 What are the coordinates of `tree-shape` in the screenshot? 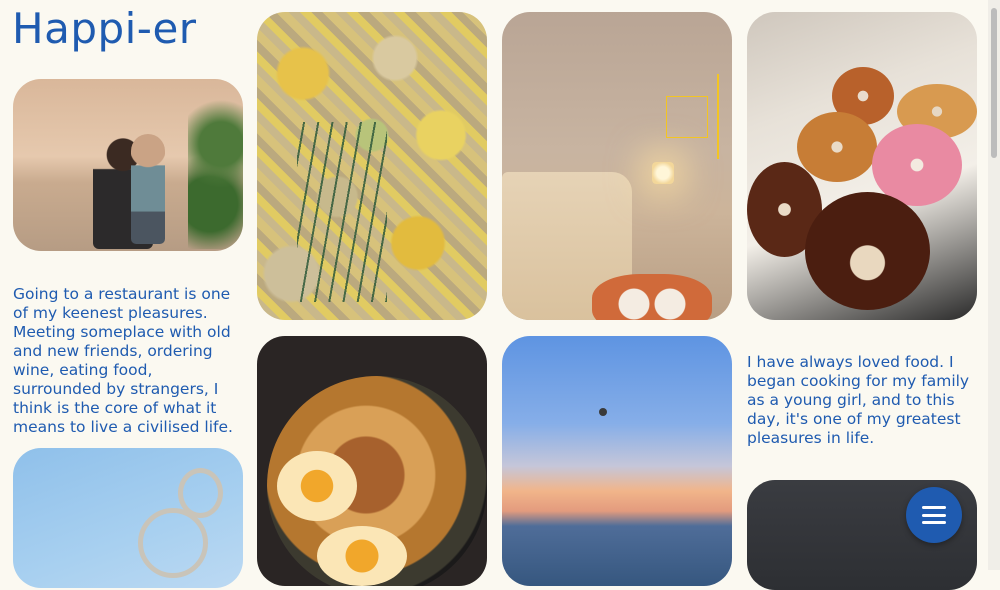 It's located at (215, 174).